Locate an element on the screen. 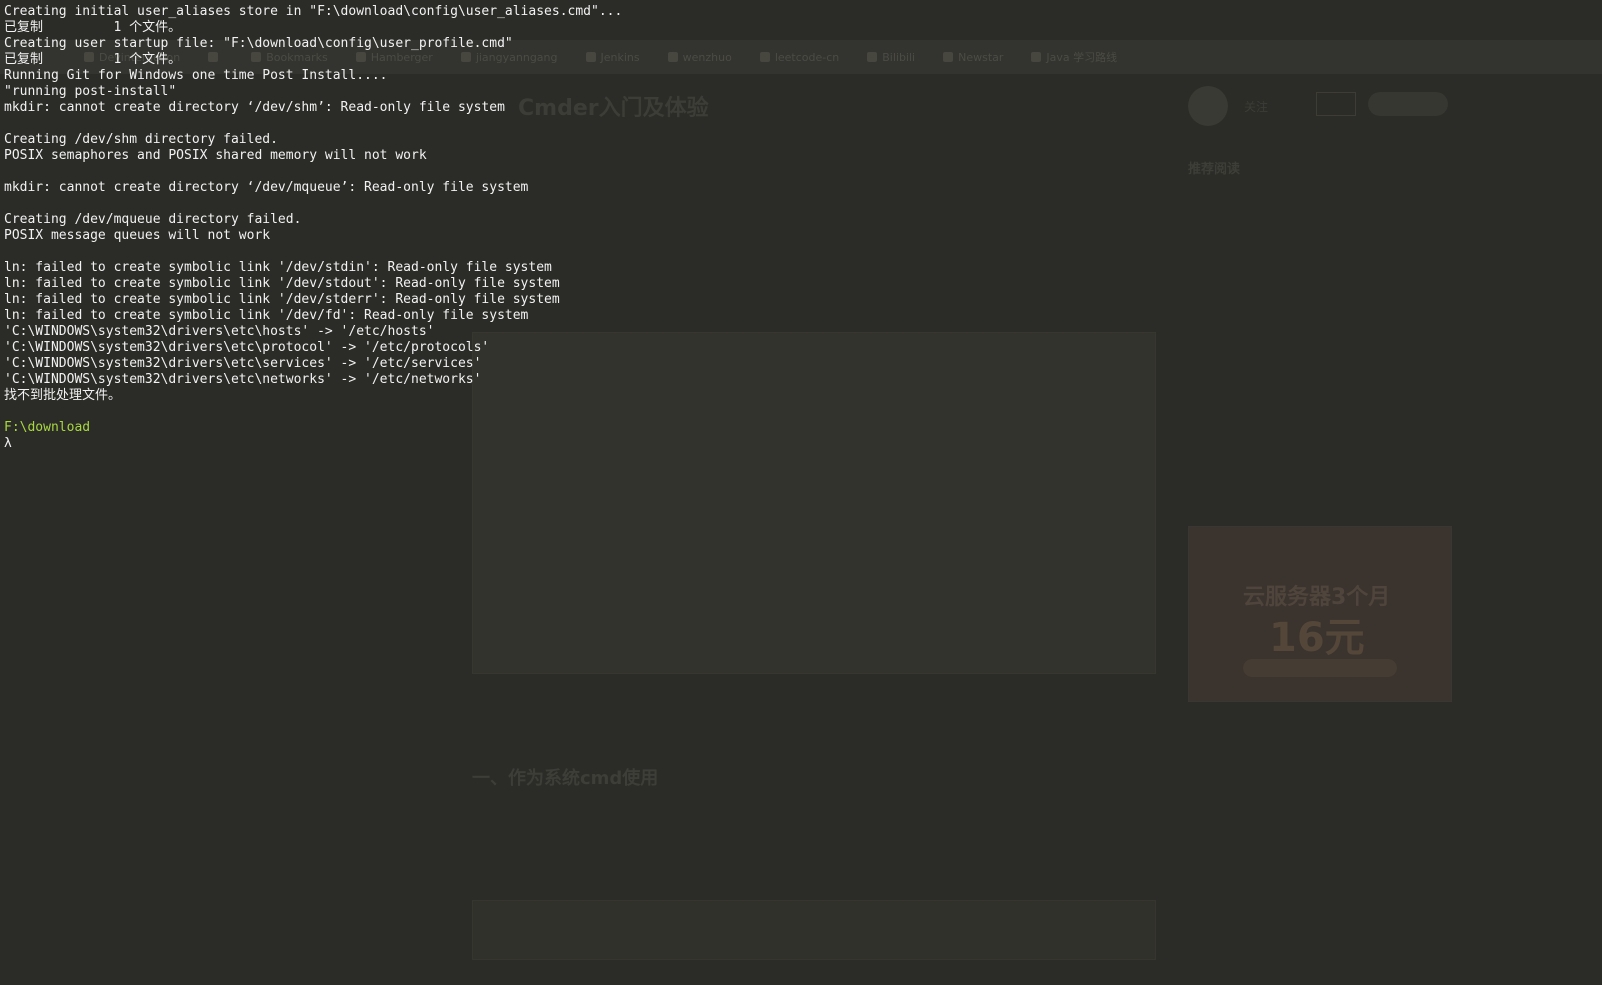 The width and height of the screenshot is (1602, 985). terminal-line: Creating /dev/mqueue directory failed. is located at coordinates (153, 219).